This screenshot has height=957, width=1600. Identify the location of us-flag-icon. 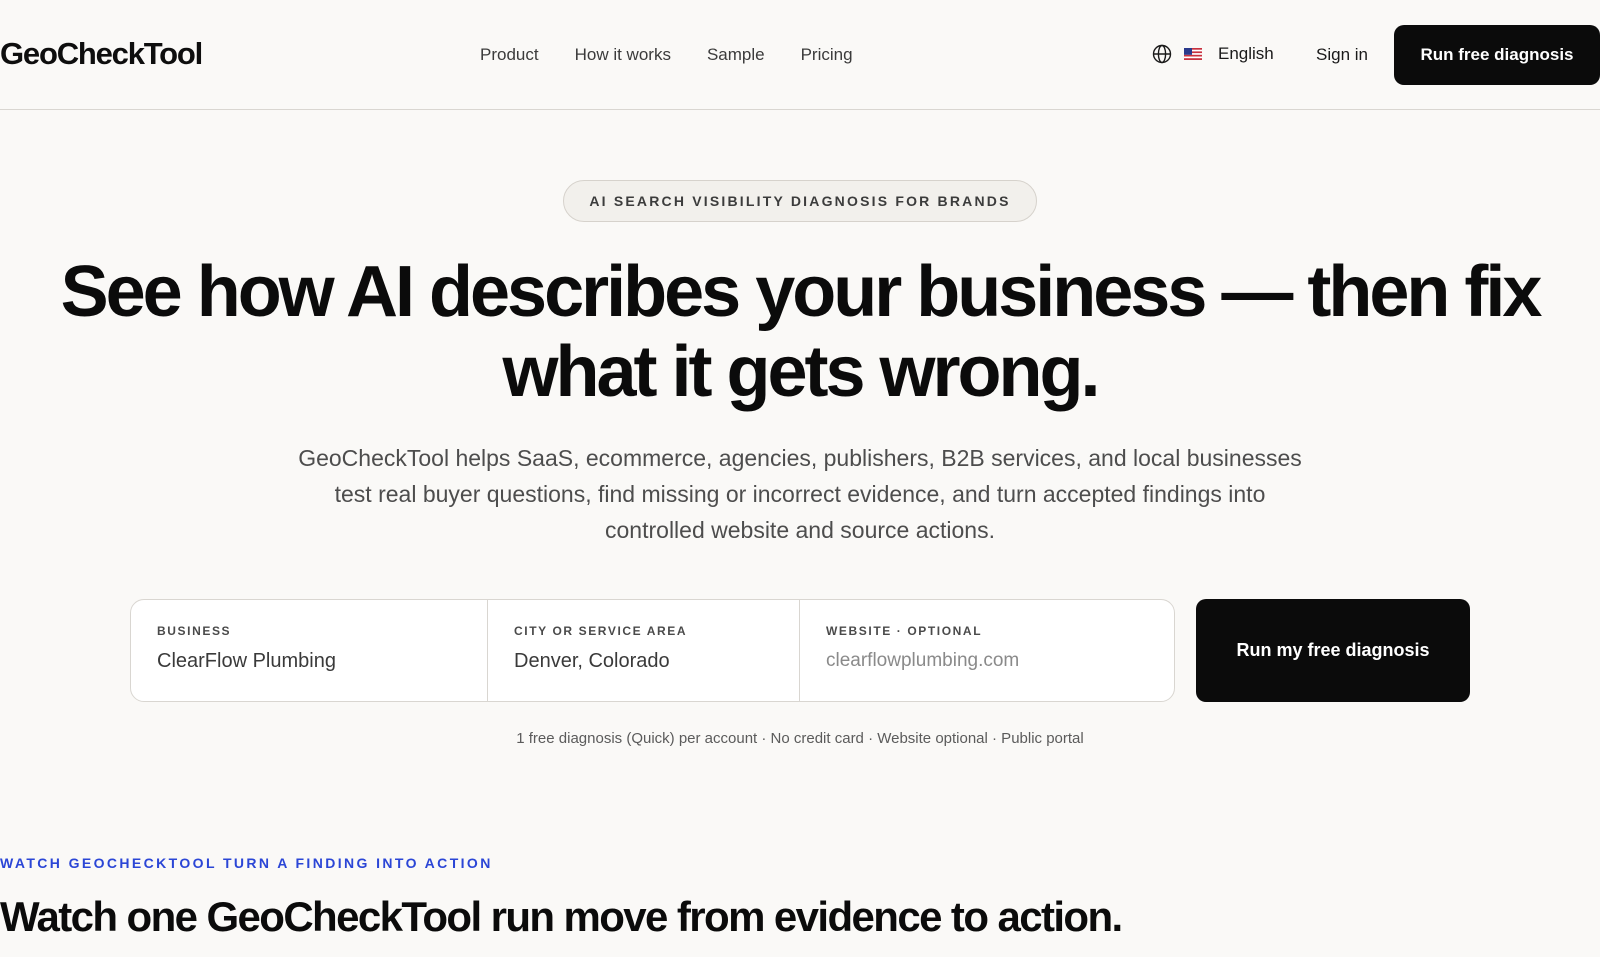
(1193, 54).